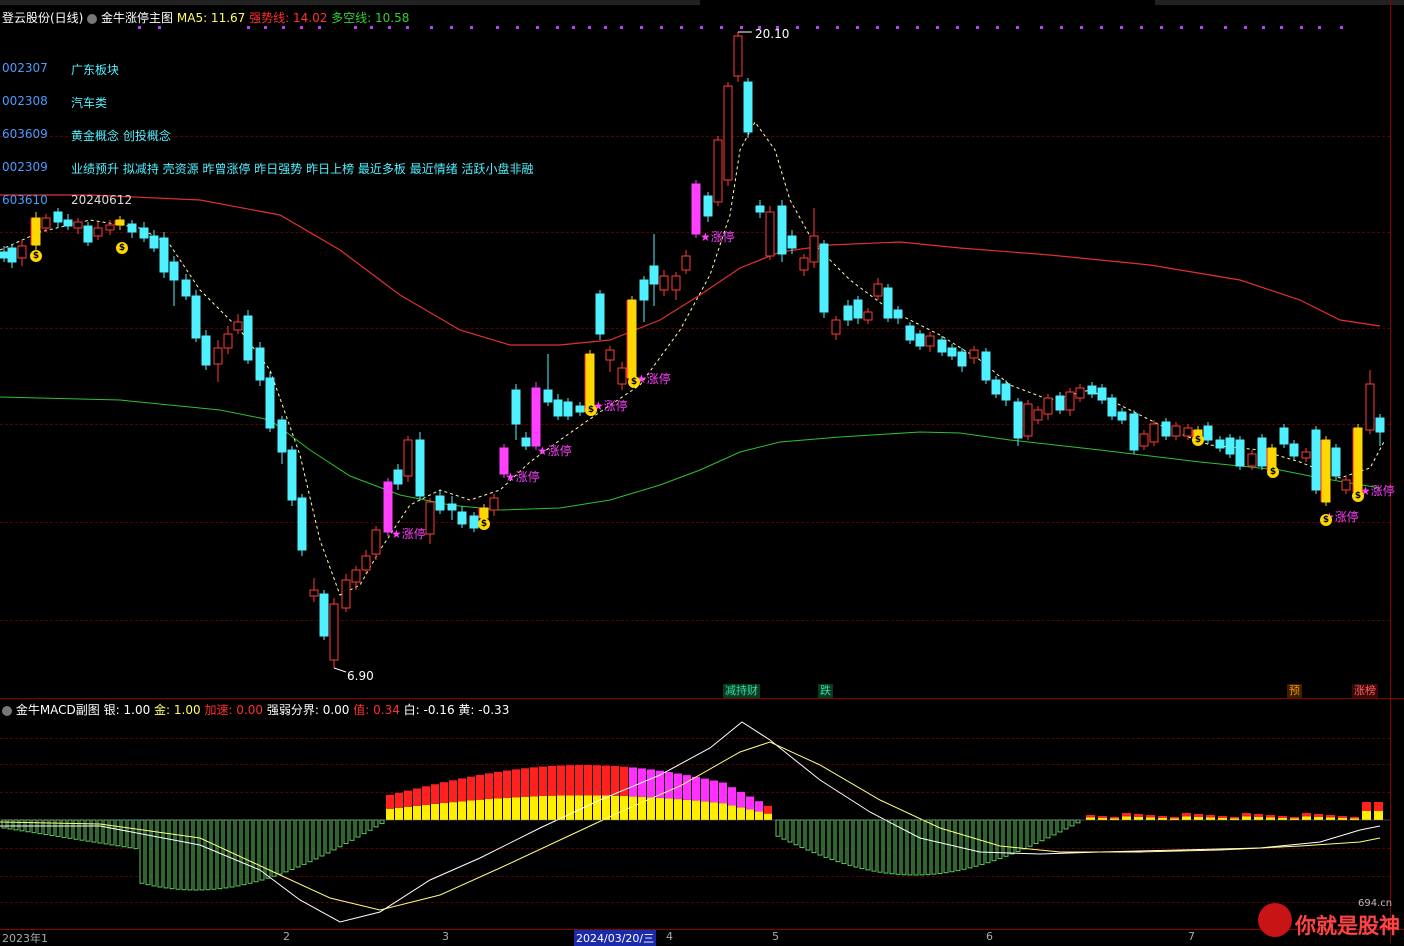 The width and height of the screenshot is (1404, 946). Describe the element at coordinates (25, 167) in the screenshot. I see `stock-row-4: 002309` at that location.